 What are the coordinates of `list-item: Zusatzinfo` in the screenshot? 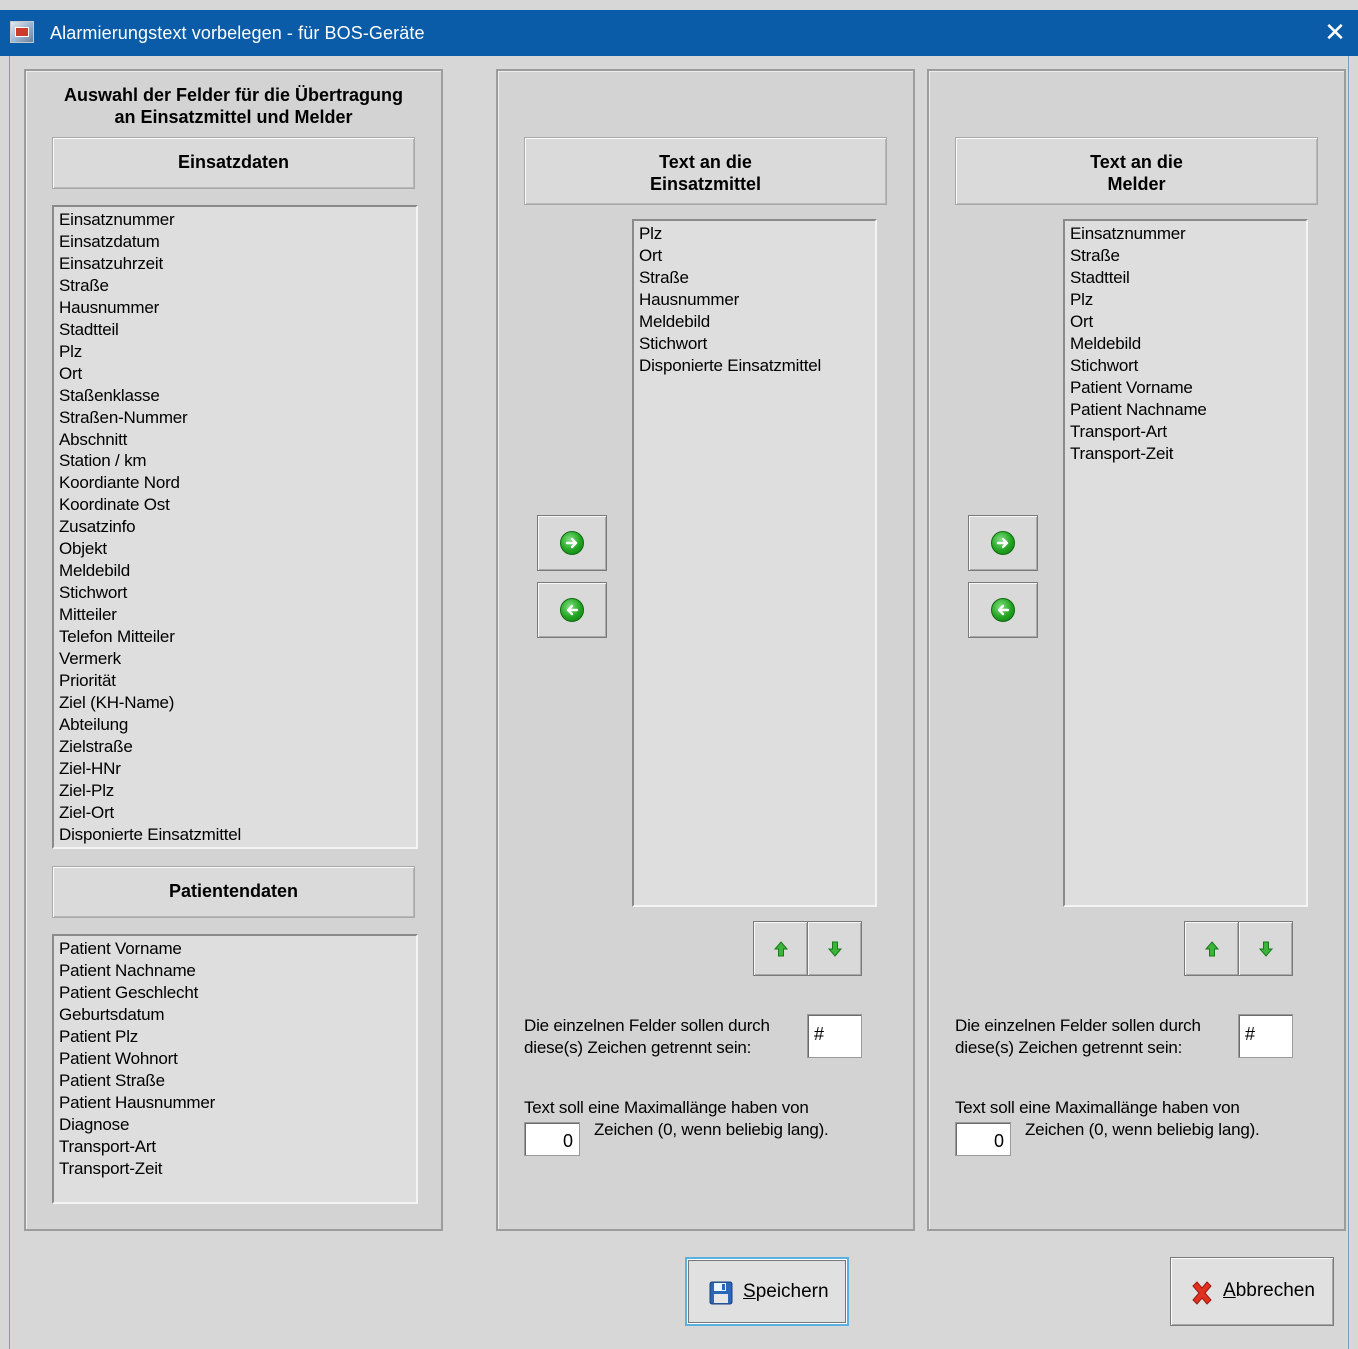 It's located at (237, 527).